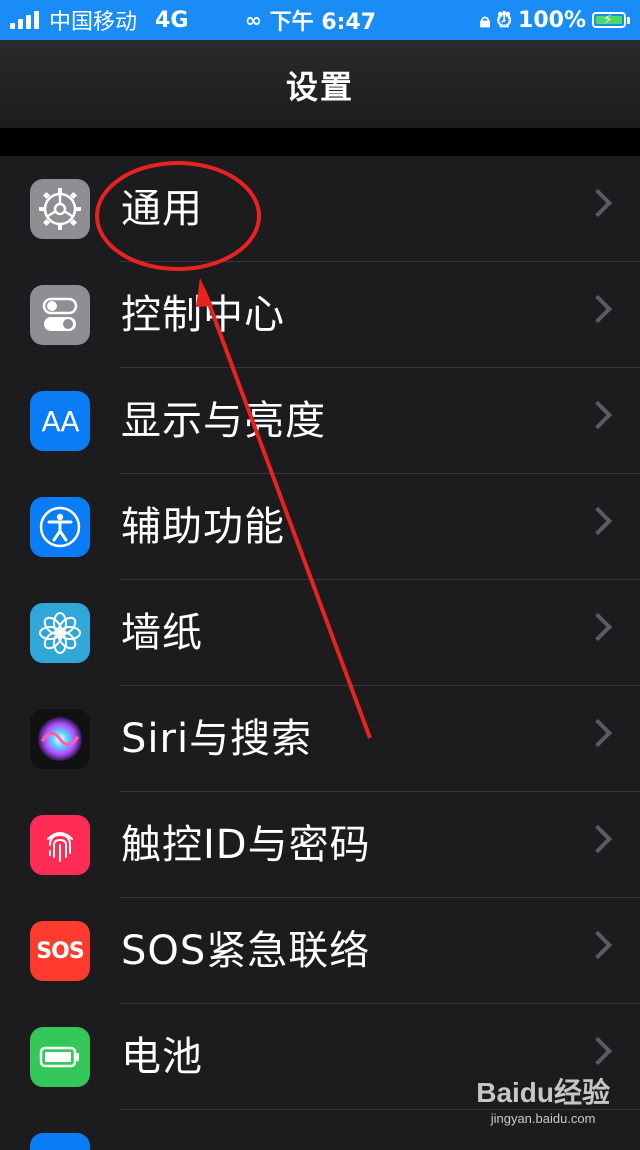 Image resolution: width=640 pixels, height=1150 pixels. I want to click on settings-item-touch-id-passcode: 触控ID与密码, so click(320, 845).